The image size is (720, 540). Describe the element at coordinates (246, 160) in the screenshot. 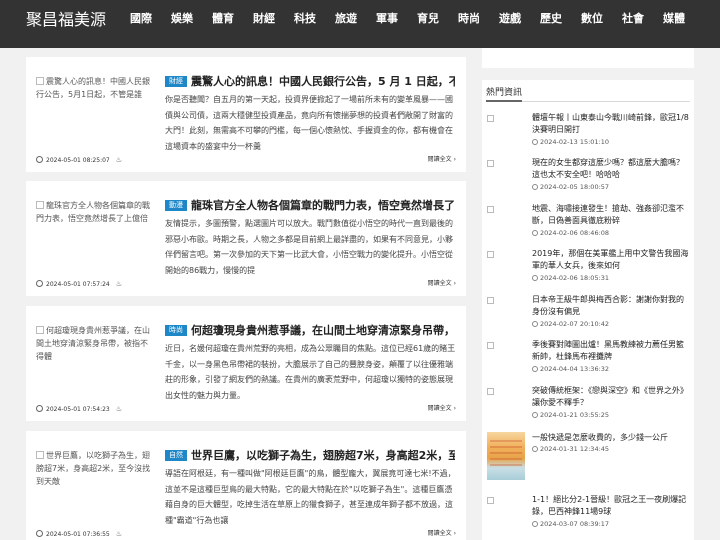

I see `article-meta: 2024-05-01 08:25:07 ♨ 閱讀全文 ›` at that location.